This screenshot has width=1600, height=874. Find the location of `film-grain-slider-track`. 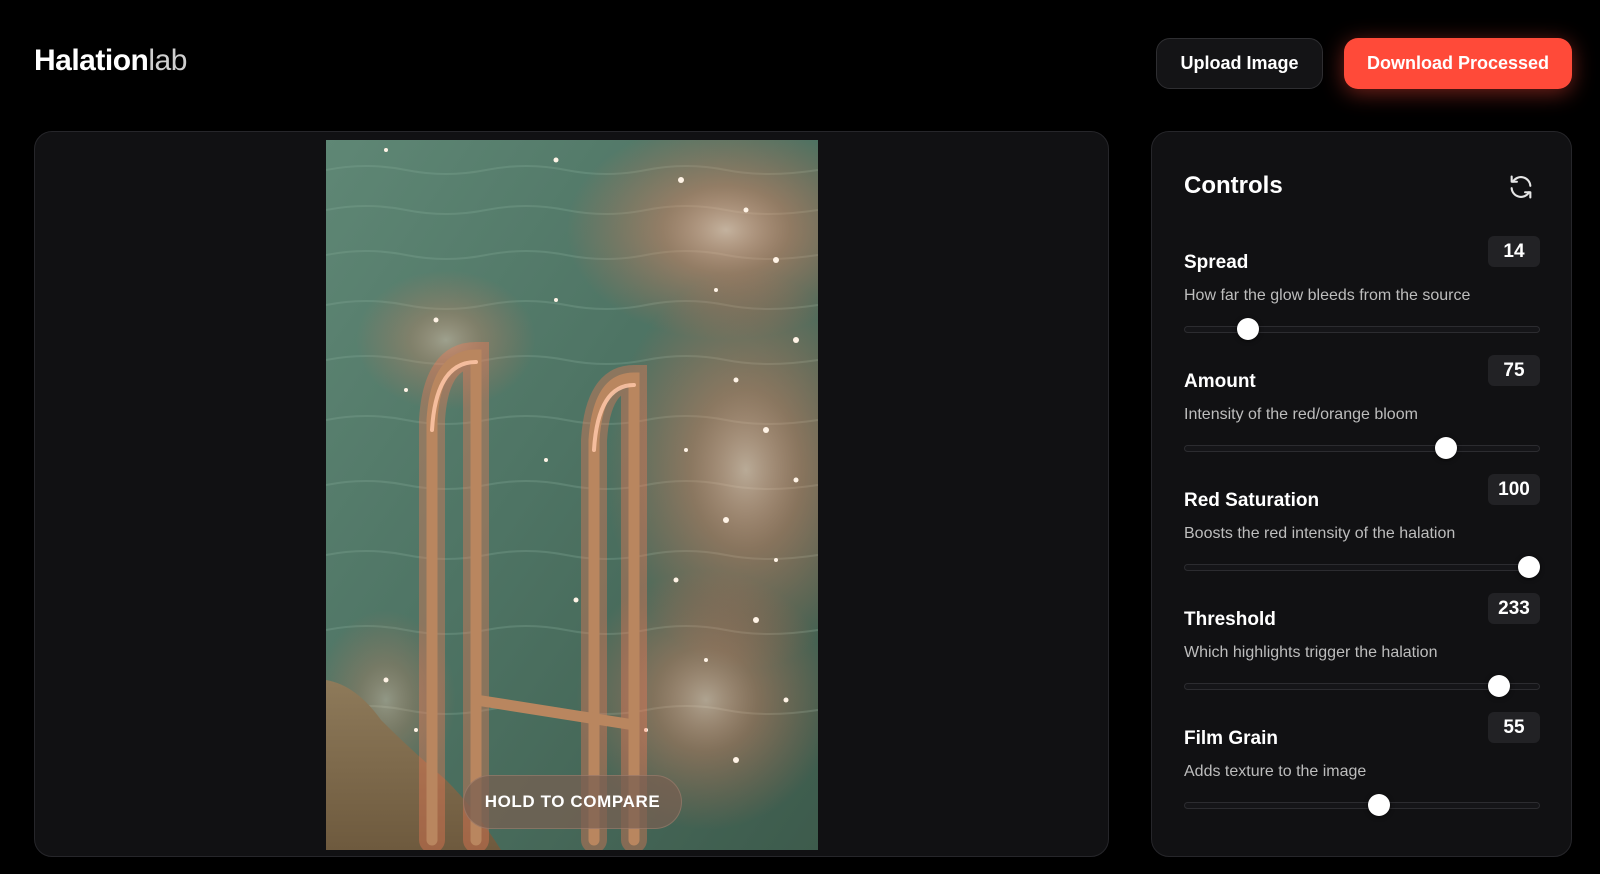

film-grain-slider-track is located at coordinates (1362, 805).